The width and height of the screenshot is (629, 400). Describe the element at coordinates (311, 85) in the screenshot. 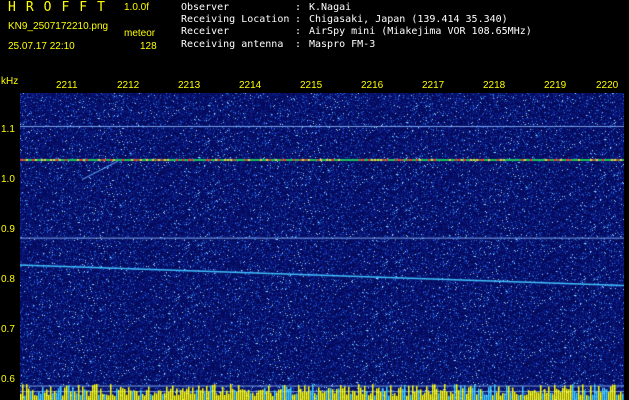

I see `time-tick-label: 2215` at that location.